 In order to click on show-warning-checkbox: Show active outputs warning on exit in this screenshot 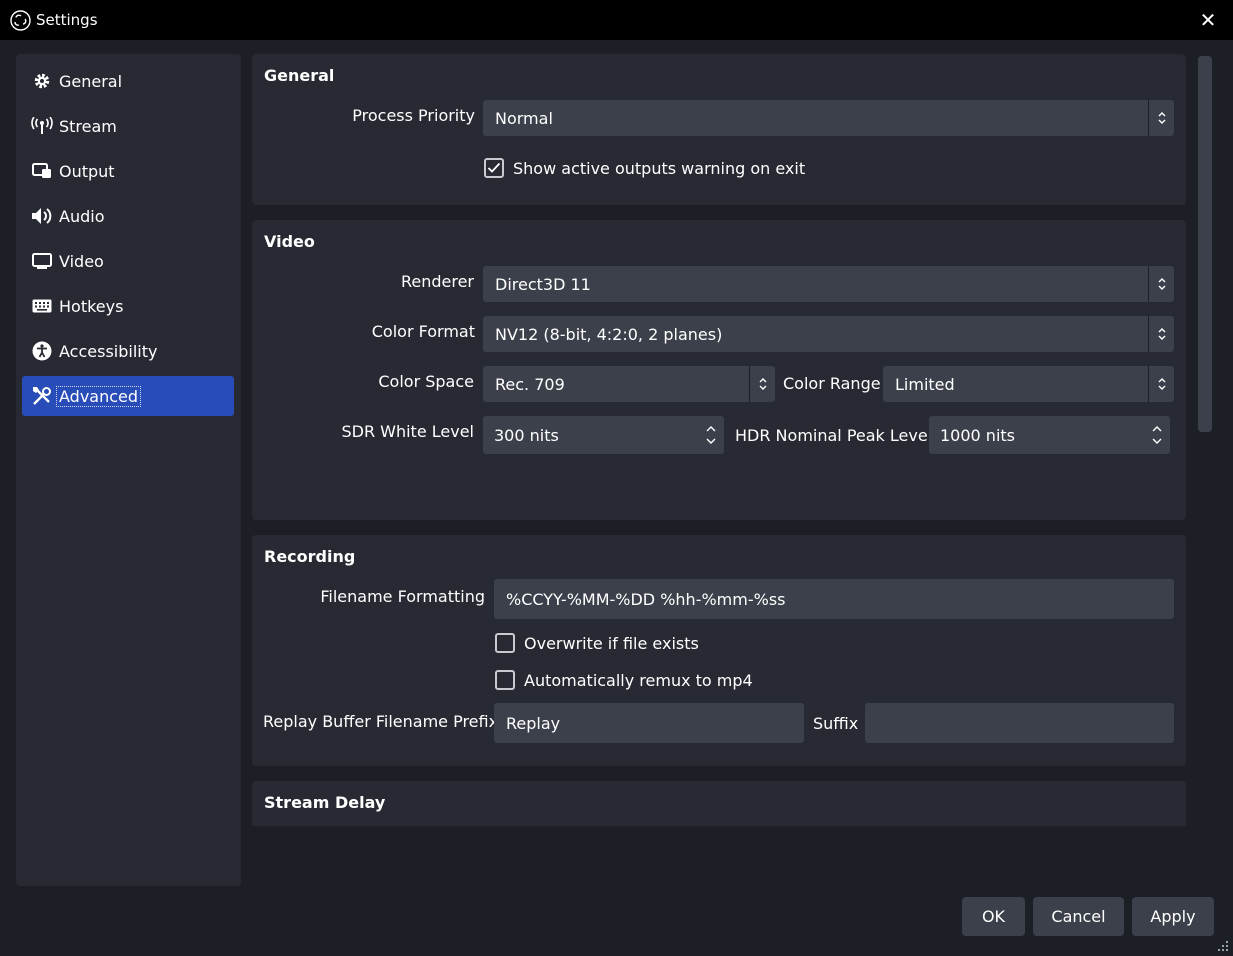, I will do `click(644, 168)`.